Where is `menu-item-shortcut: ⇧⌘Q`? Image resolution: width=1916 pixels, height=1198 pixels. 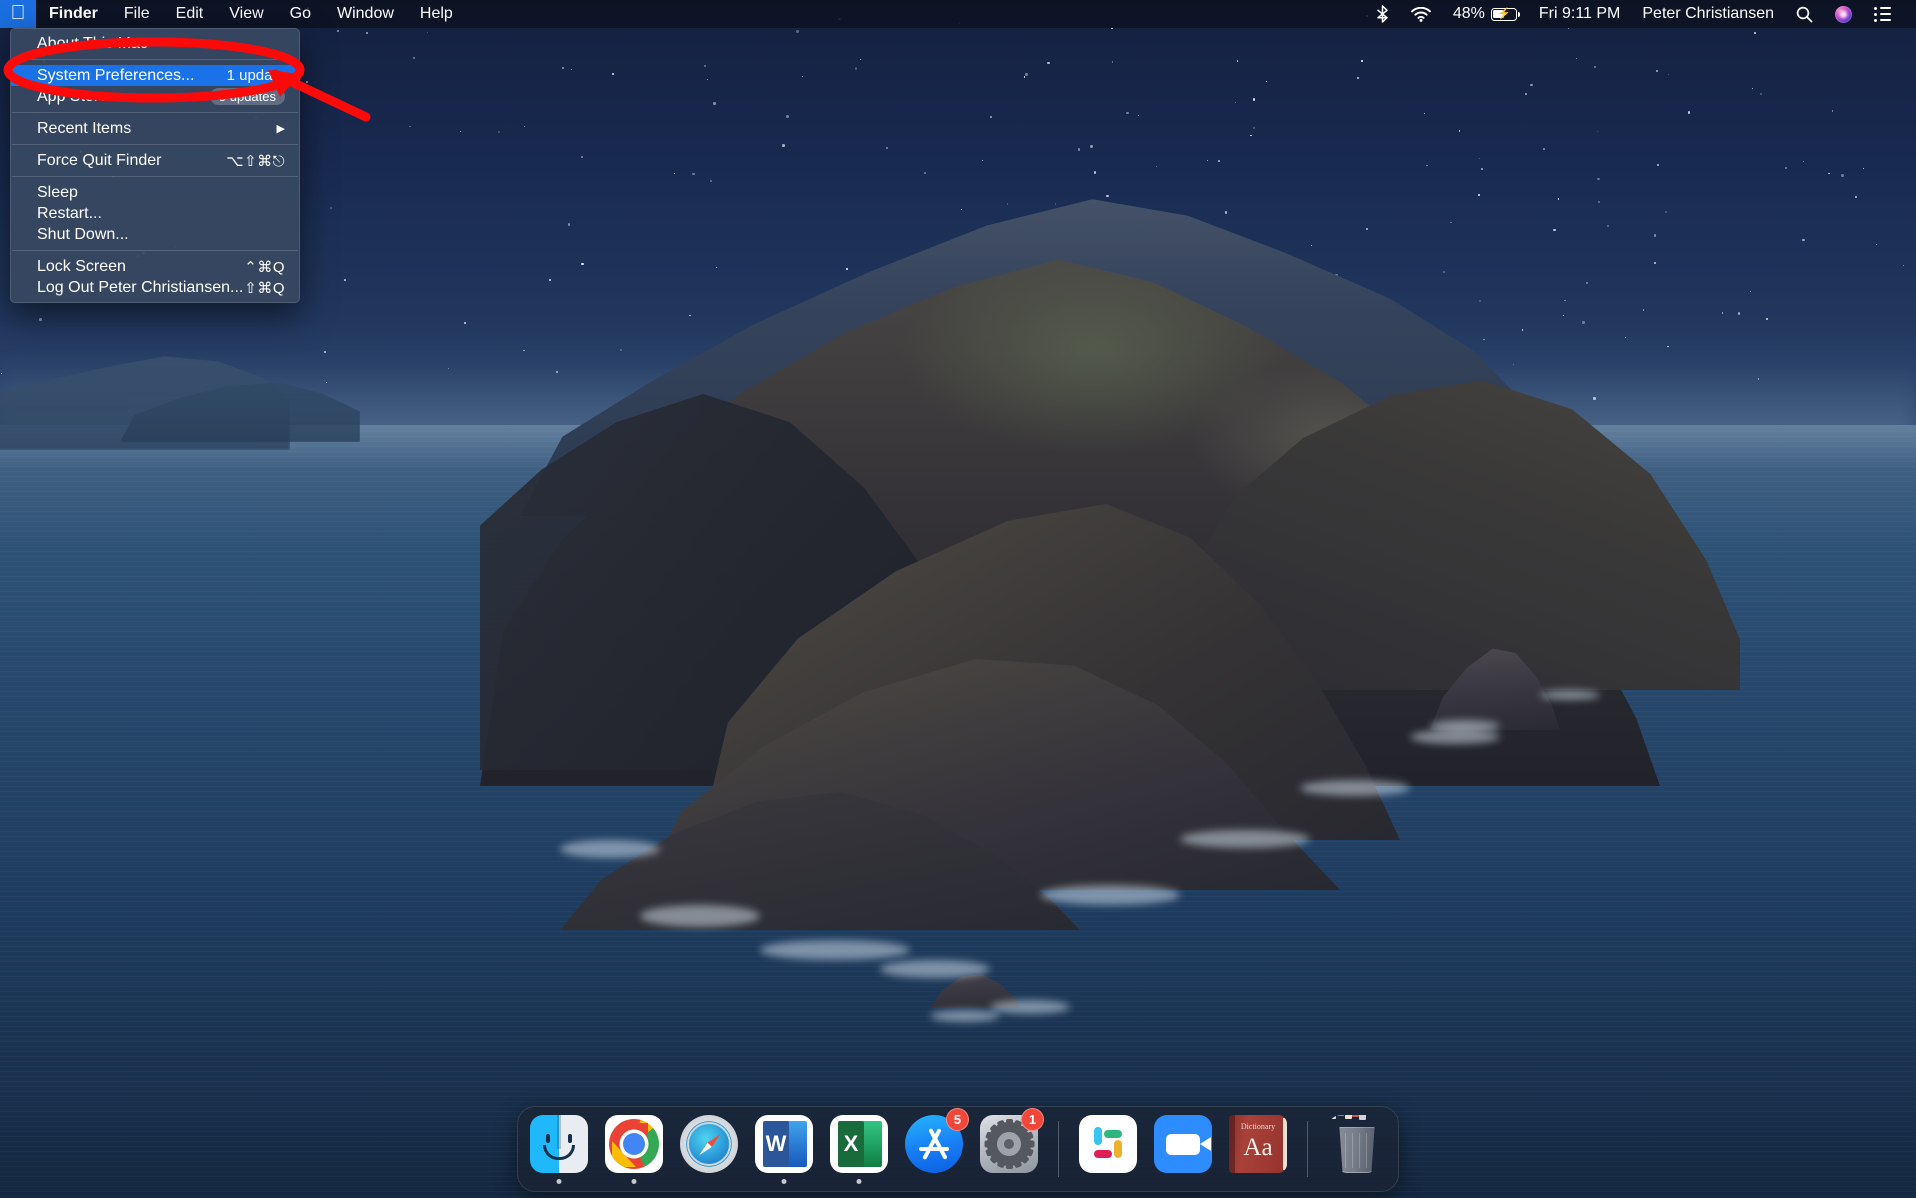 menu-item-shortcut: ⇧⌘Q is located at coordinates (264, 288).